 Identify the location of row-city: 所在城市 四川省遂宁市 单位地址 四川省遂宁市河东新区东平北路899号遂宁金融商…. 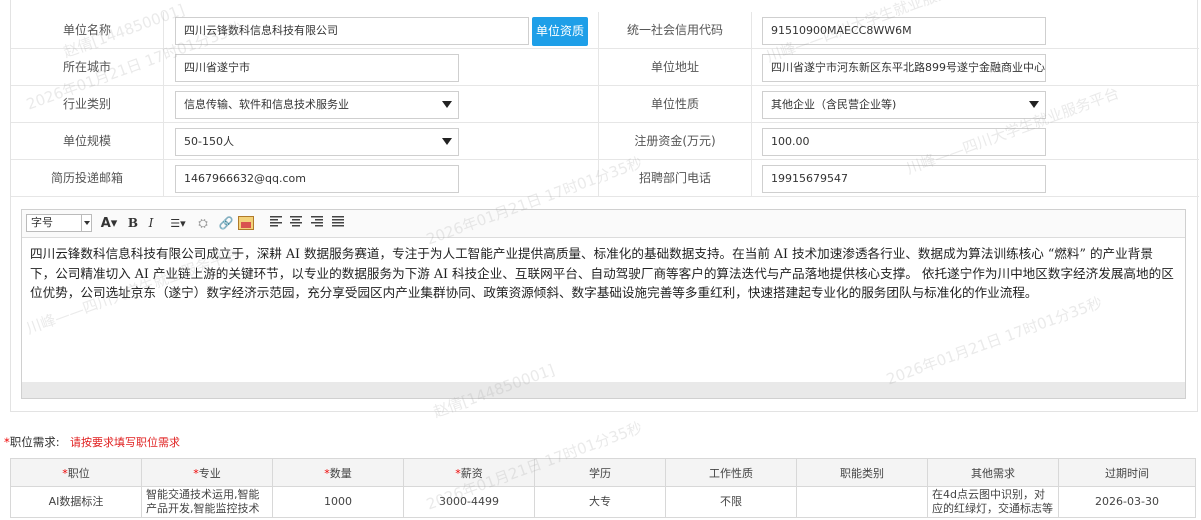
(605, 67).